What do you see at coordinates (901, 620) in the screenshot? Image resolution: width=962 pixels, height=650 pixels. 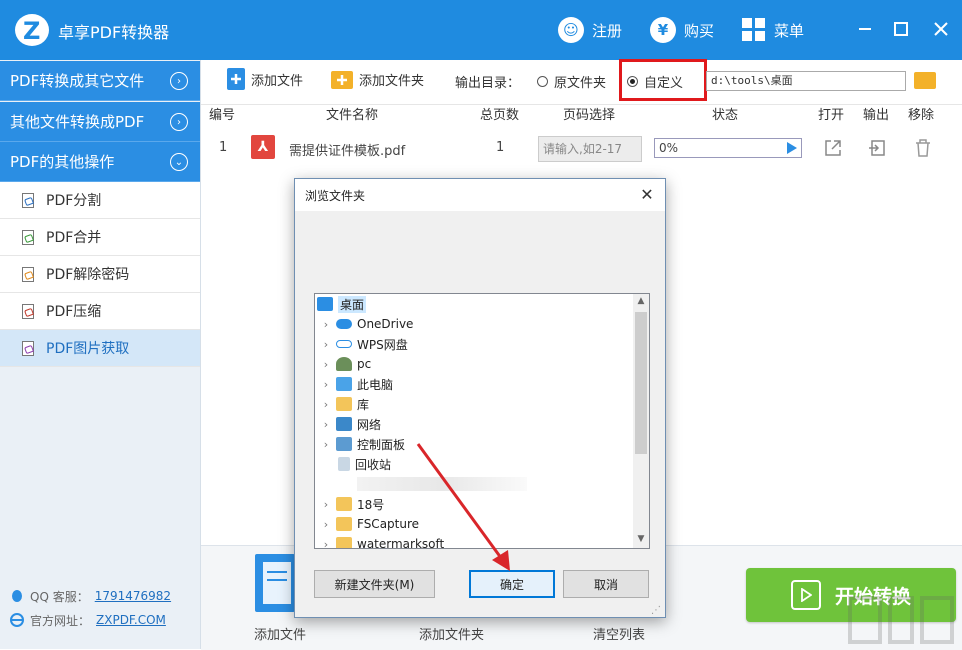 I see `watermark-logo` at bounding box center [901, 620].